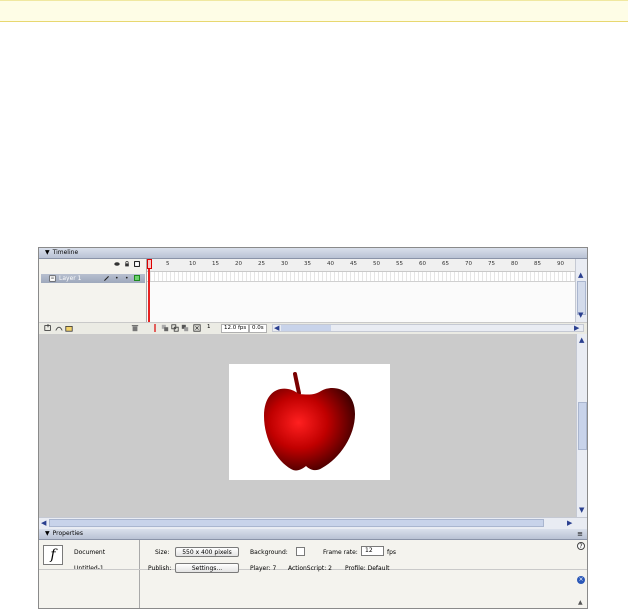 Image resolution: width=628 pixels, height=609 pixels. What do you see at coordinates (310, 568) in the screenshot?
I see `actionscript-version: ActionScript: 2` at bounding box center [310, 568].